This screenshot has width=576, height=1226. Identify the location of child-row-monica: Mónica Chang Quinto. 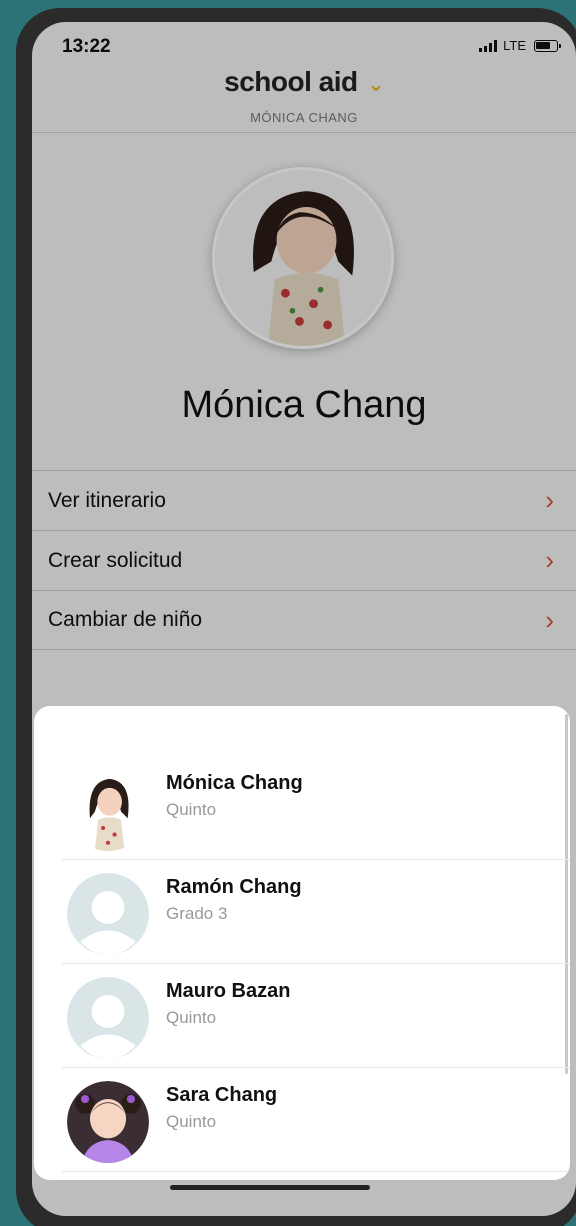
(316, 808).